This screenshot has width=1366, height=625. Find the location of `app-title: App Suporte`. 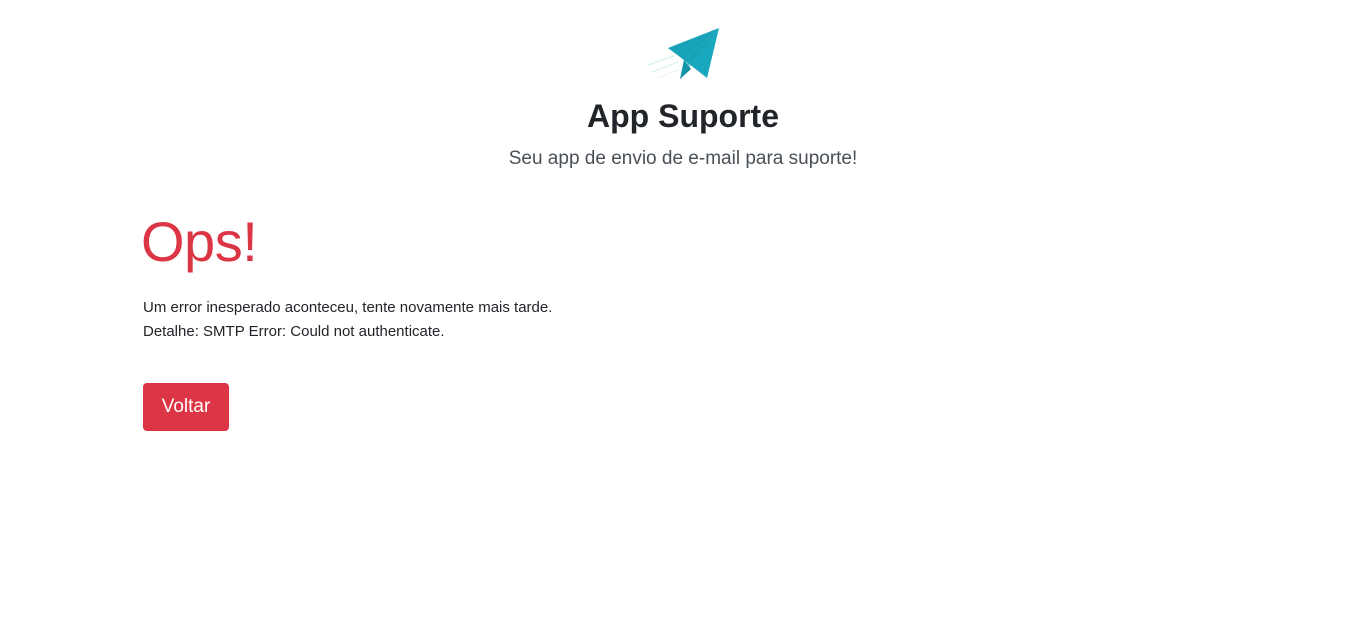

app-title: App Suporte is located at coordinates (683, 116).